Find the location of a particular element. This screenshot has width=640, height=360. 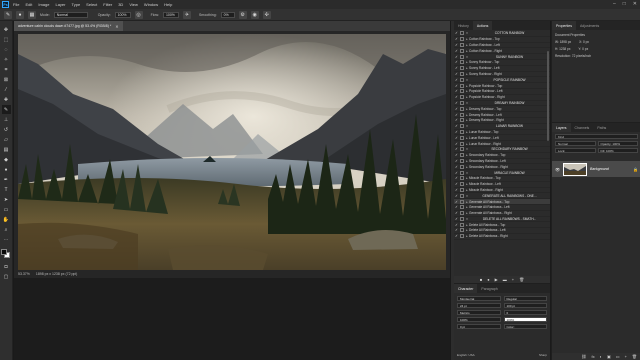

quick-select-tool-icon: ✧ is located at coordinates (6, 59).